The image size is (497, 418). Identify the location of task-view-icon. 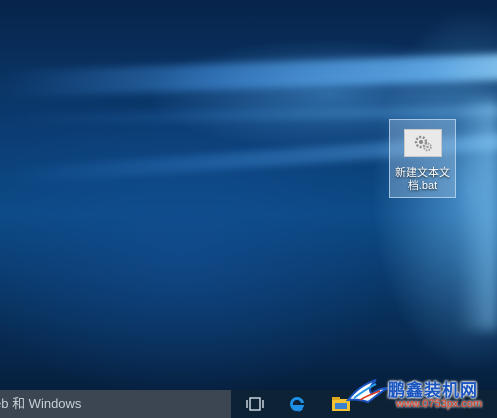
(255, 404).